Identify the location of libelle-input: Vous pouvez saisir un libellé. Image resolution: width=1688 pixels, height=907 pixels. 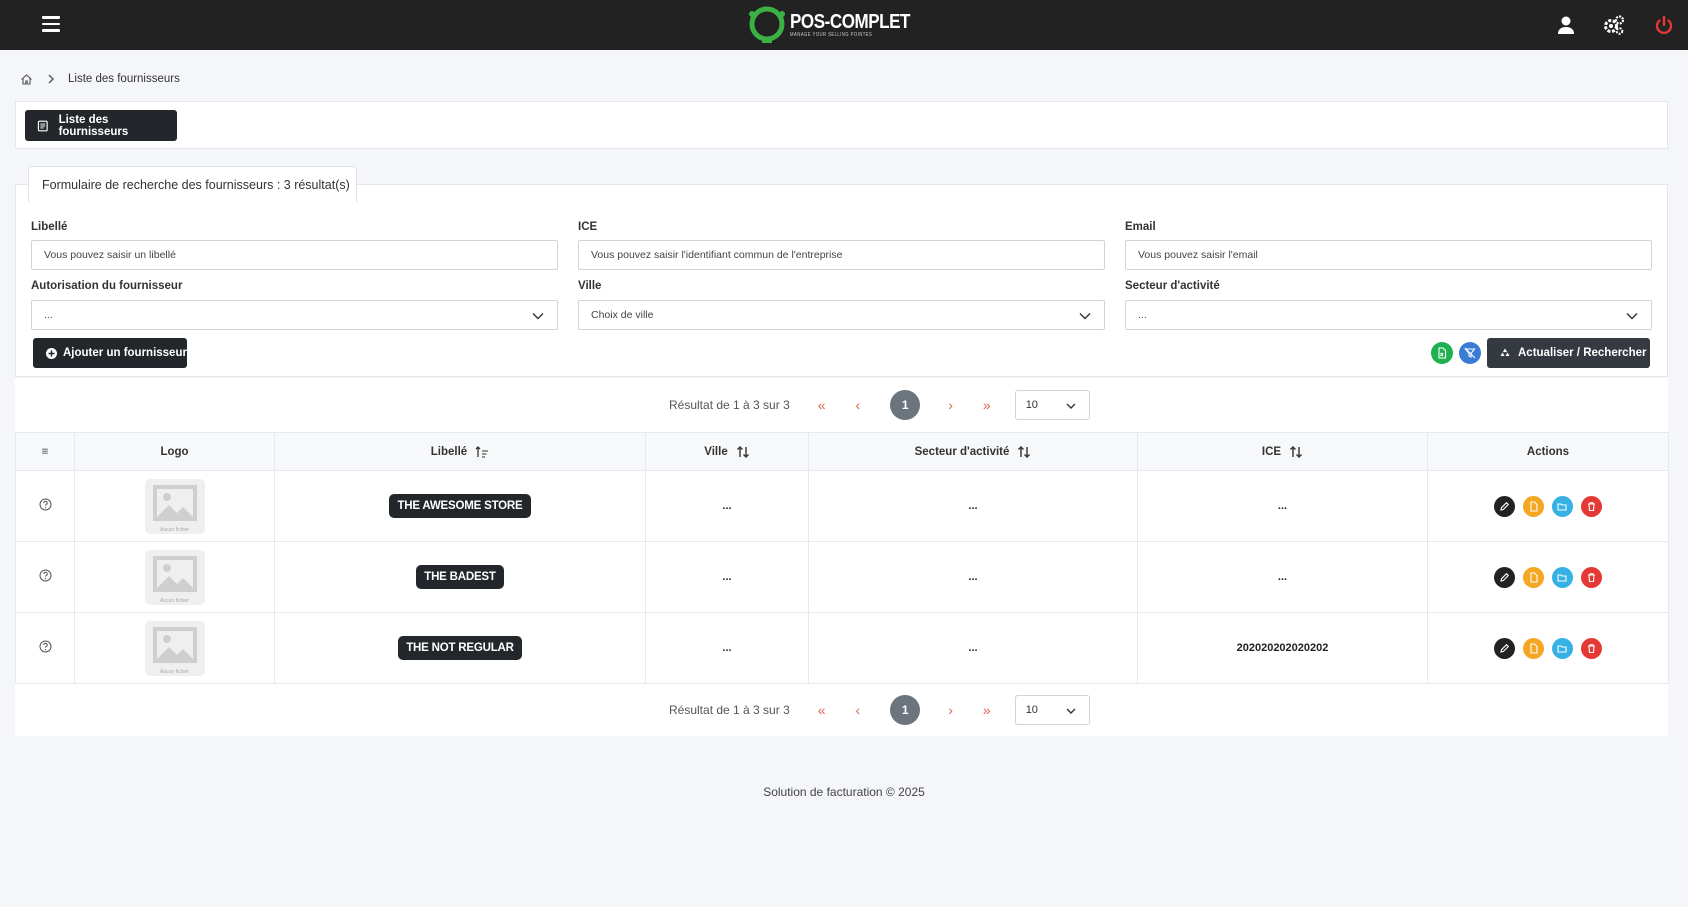
(294, 255).